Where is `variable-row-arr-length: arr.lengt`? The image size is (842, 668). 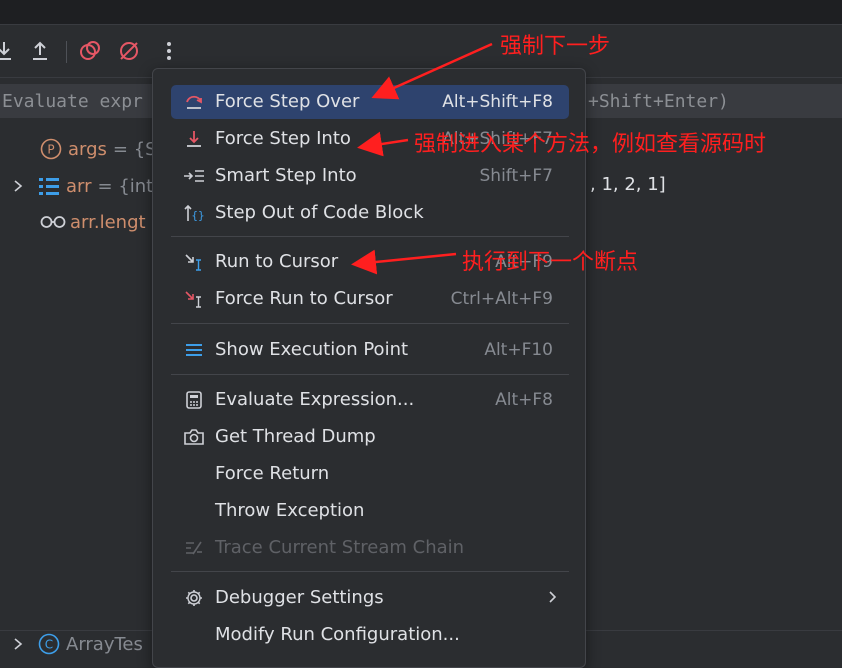 variable-row-arr-length: arr.lengt is located at coordinates (93, 222).